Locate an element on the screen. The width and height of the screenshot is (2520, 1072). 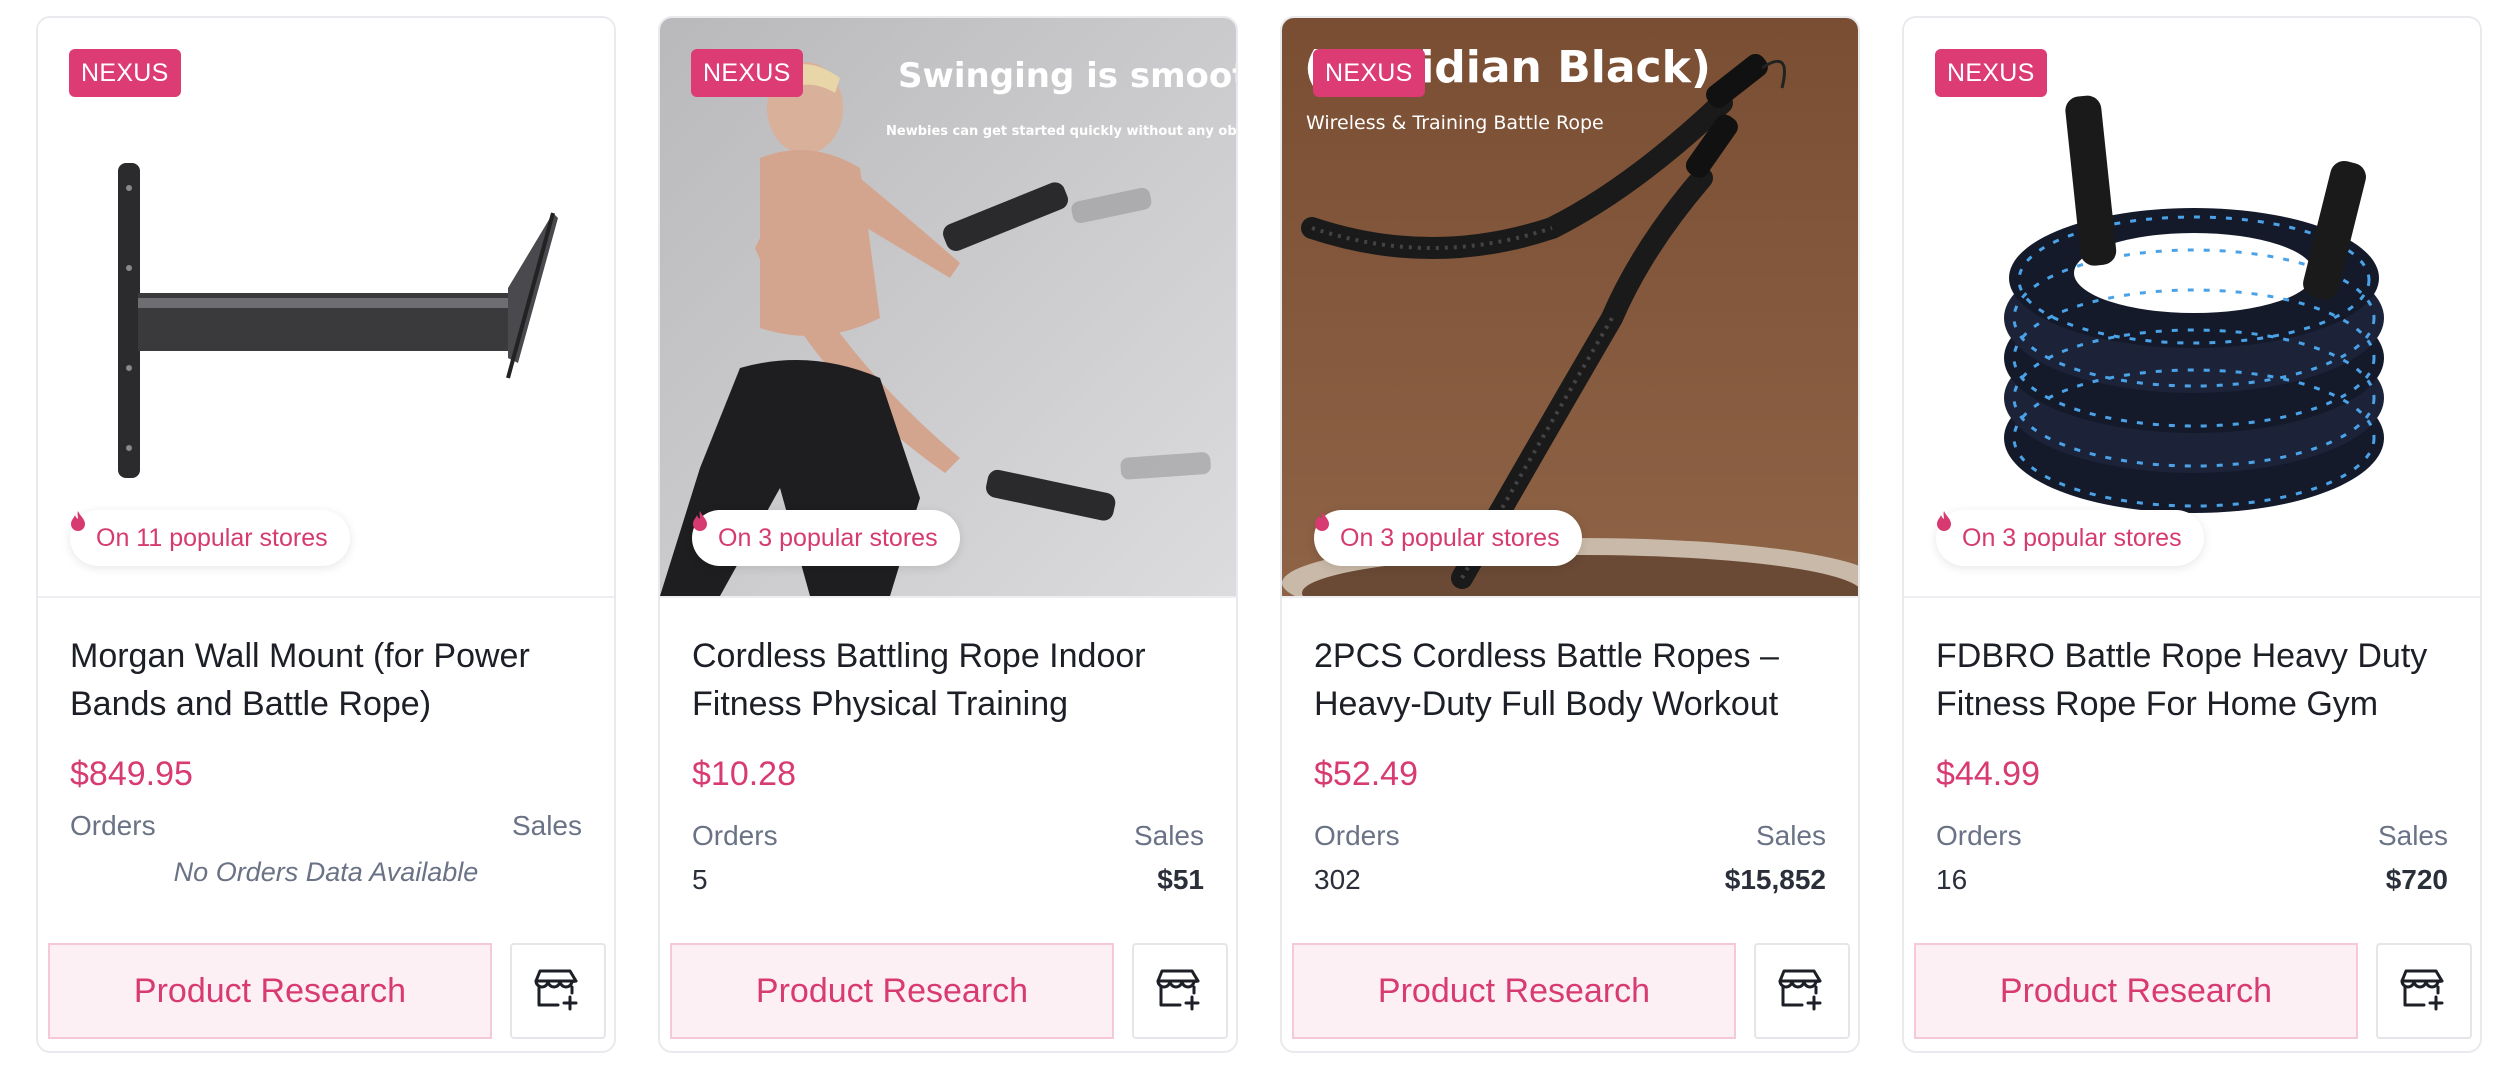
stats-values: 16 $720 is located at coordinates (2192, 880).